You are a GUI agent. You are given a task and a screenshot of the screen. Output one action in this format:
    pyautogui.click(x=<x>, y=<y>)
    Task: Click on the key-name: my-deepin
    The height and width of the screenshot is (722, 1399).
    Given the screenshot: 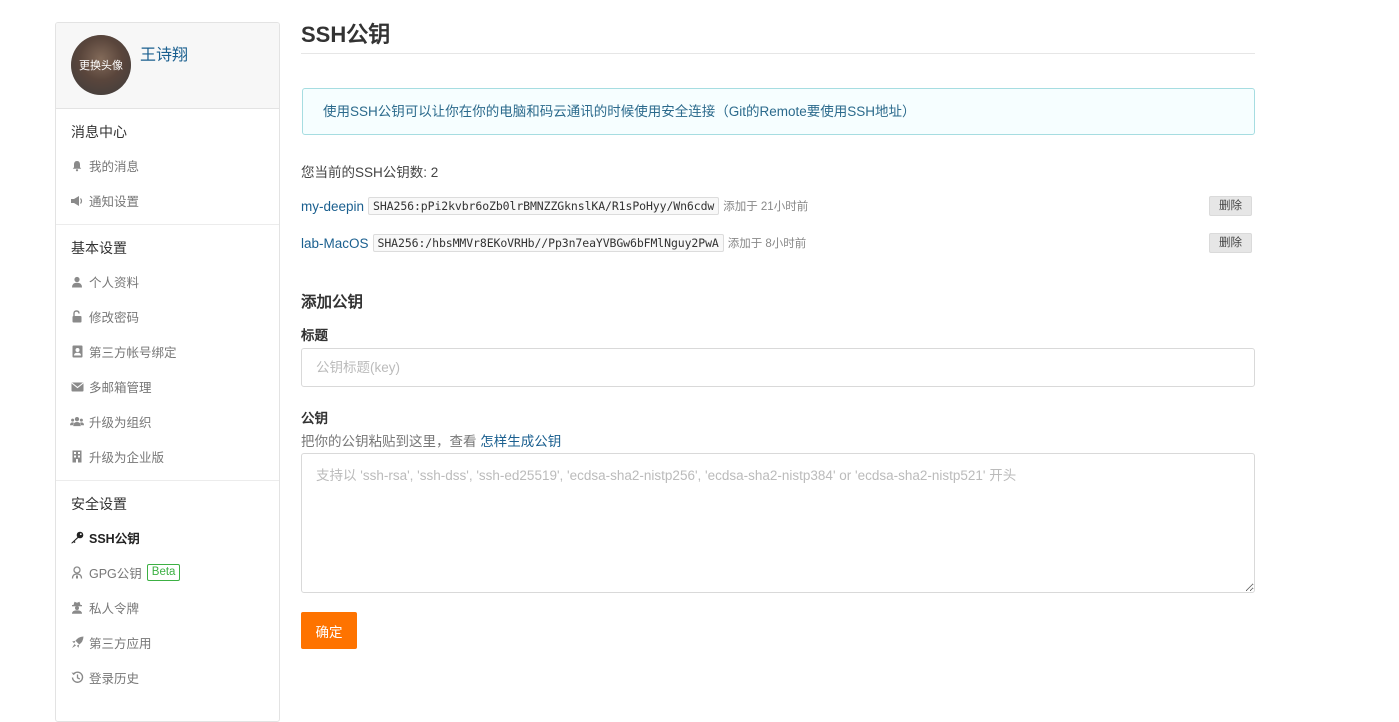 What is the action you would take?
    pyautogui.click(x=333, y=206)
    